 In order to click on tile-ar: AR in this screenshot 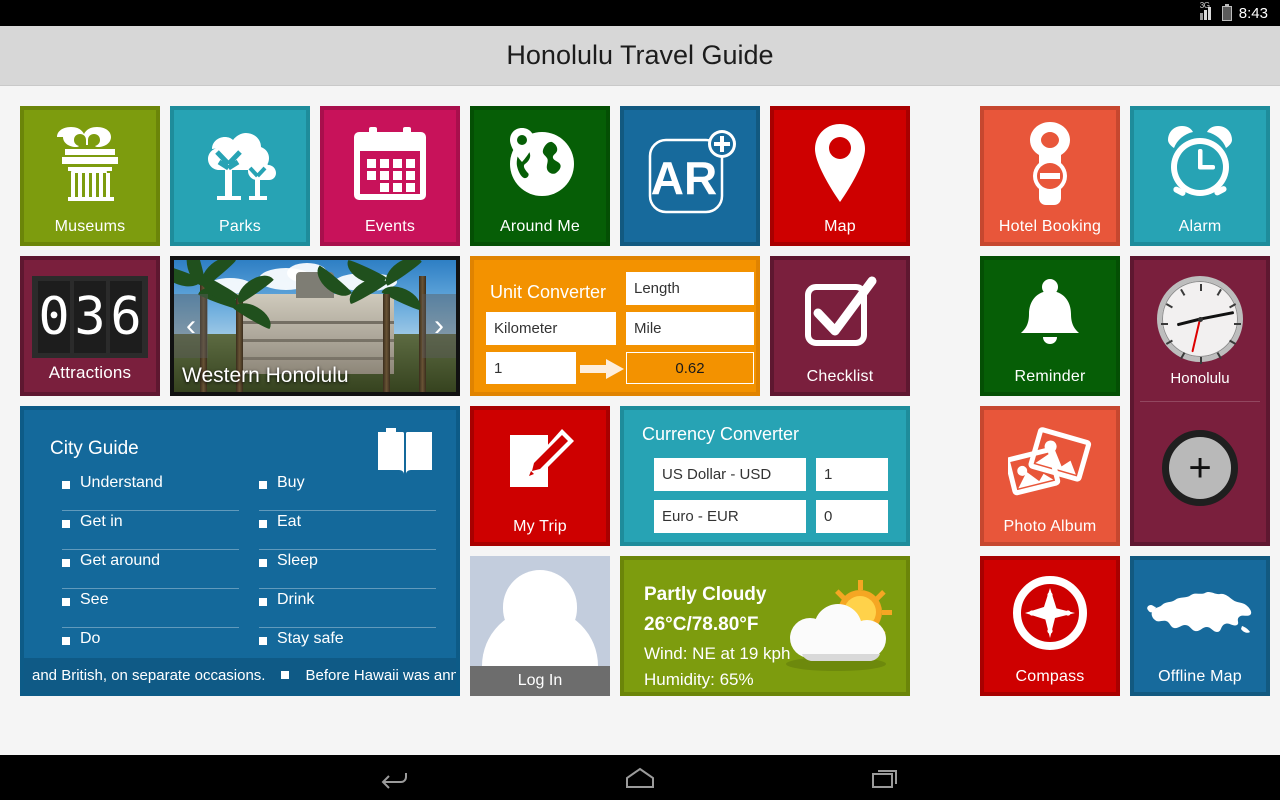, I will do `click(690, 176)`.